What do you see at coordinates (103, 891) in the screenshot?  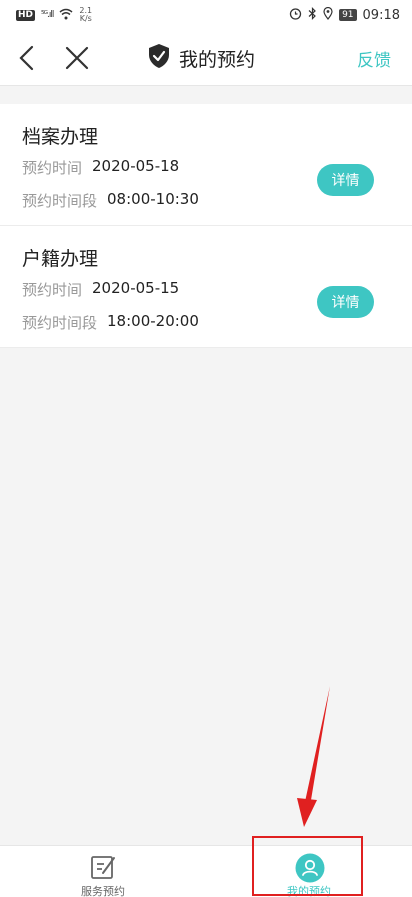 I see `tab-label: 服务预约` at bounding box center [103, 891].